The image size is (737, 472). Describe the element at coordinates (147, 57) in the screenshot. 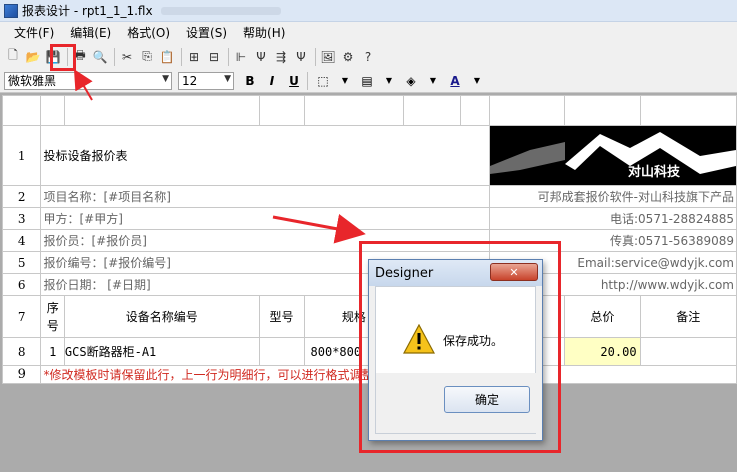

I see `copy-icon: ⎘` at that location.